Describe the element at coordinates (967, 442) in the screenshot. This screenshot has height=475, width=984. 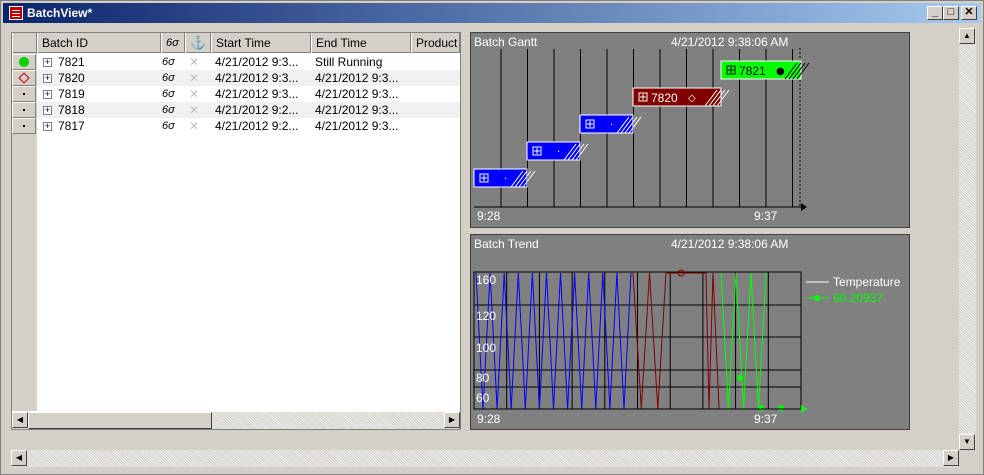
I see `scroll-down-button: ▼` at that location.